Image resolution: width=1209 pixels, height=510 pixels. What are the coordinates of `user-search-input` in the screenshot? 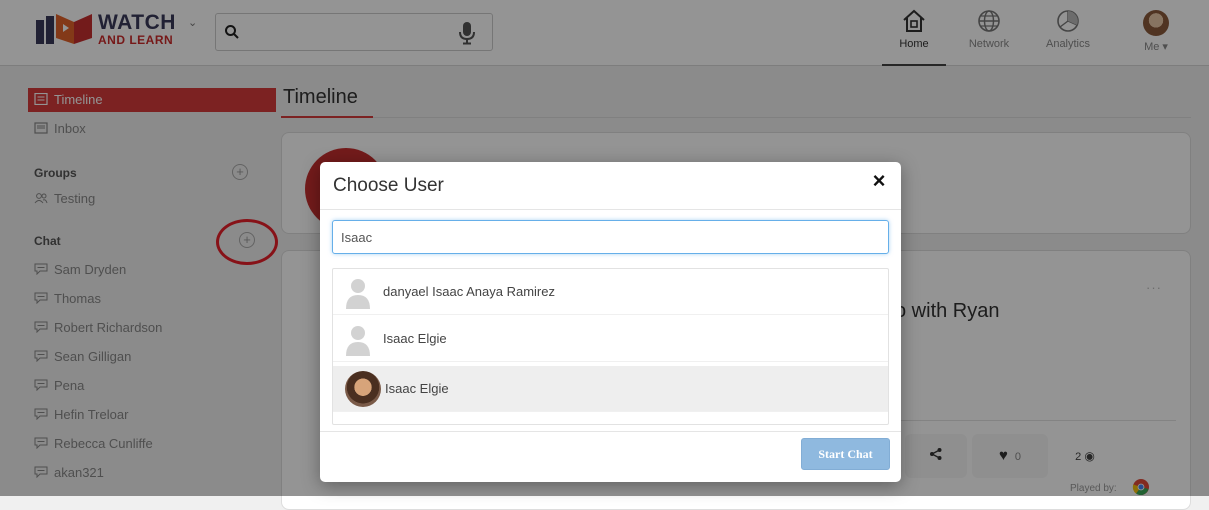 It's located at (610, 237).